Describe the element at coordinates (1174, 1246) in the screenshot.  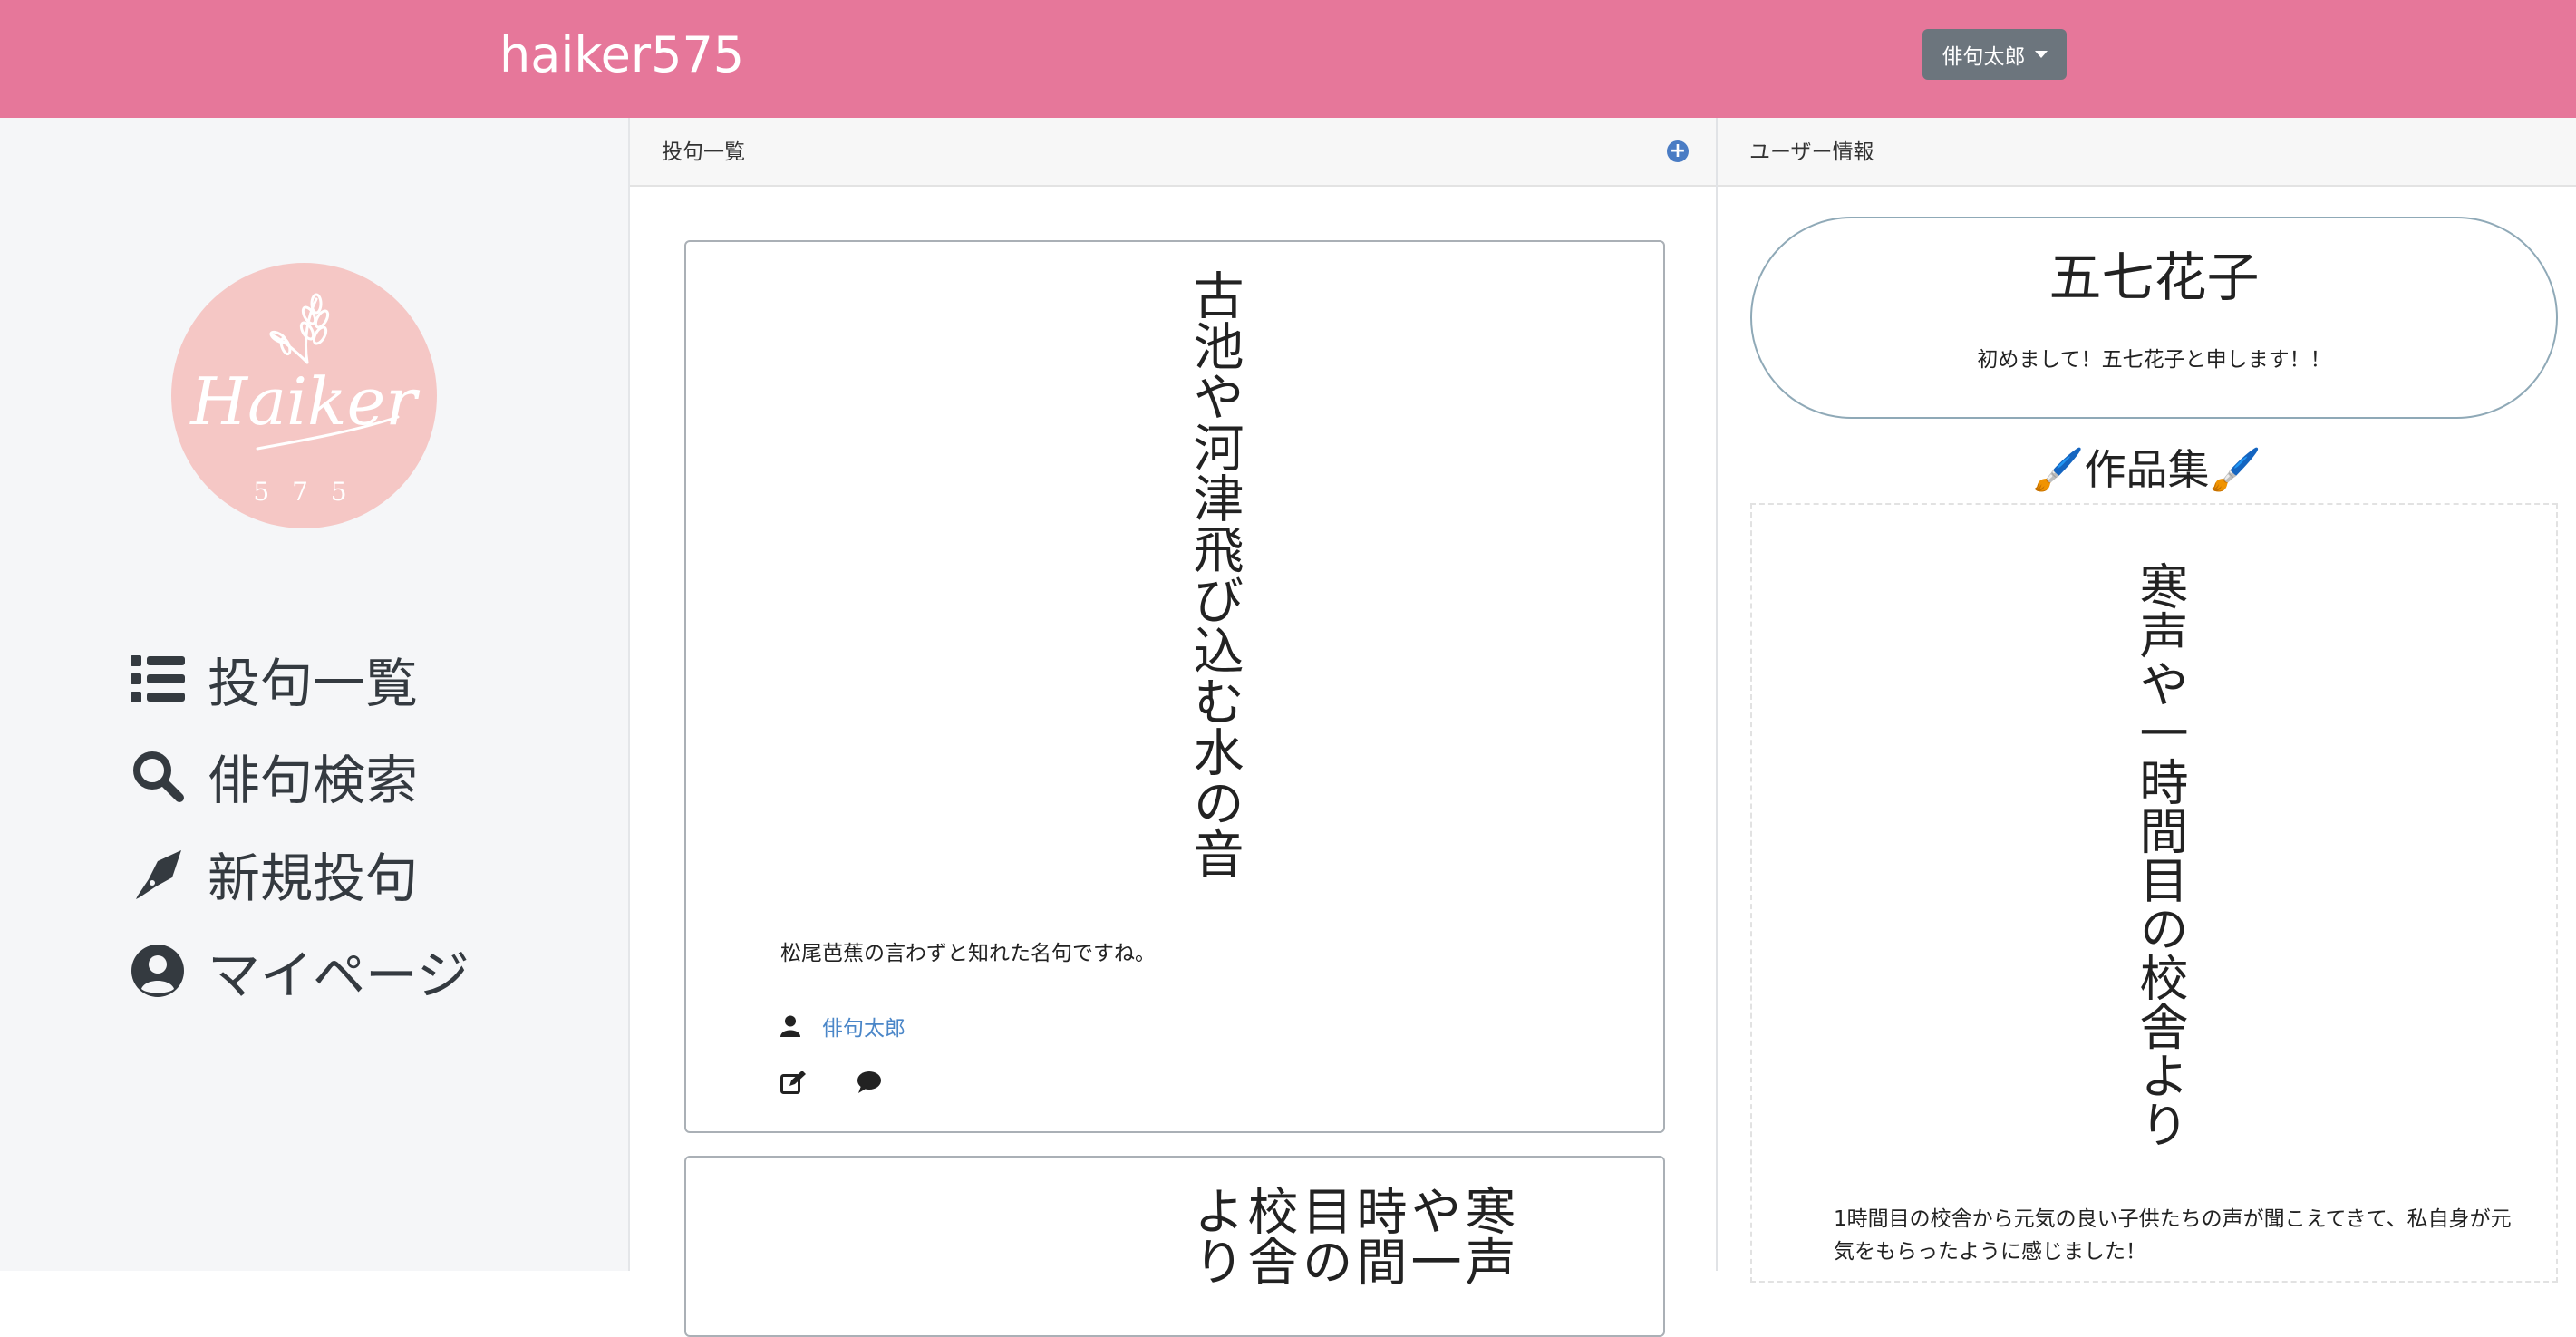
I see `post-card: 寒声や一時間目の校舎より` at that location.